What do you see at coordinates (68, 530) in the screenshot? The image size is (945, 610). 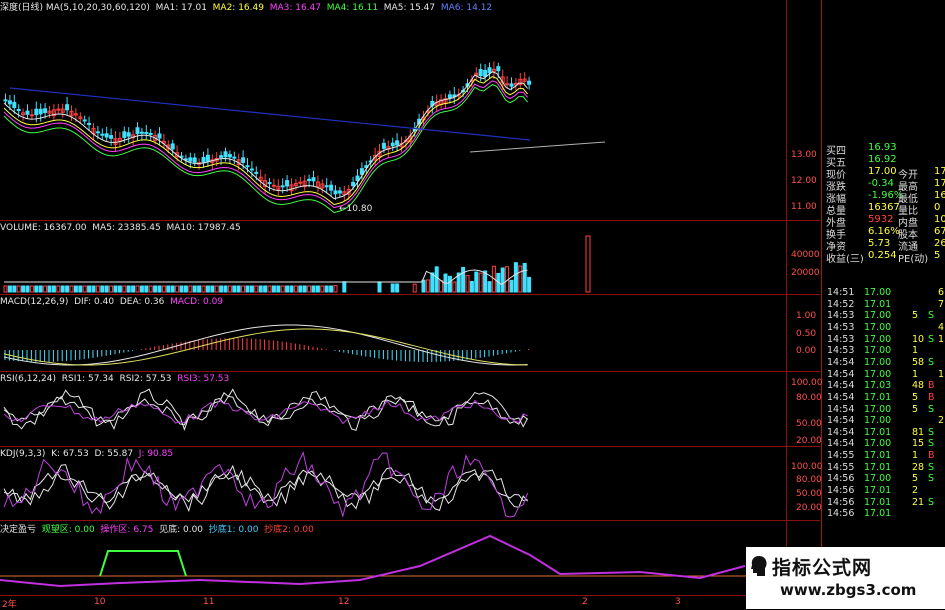 I see `signal-watch: 观望区: 0.00` at bounding box center [68, 530].